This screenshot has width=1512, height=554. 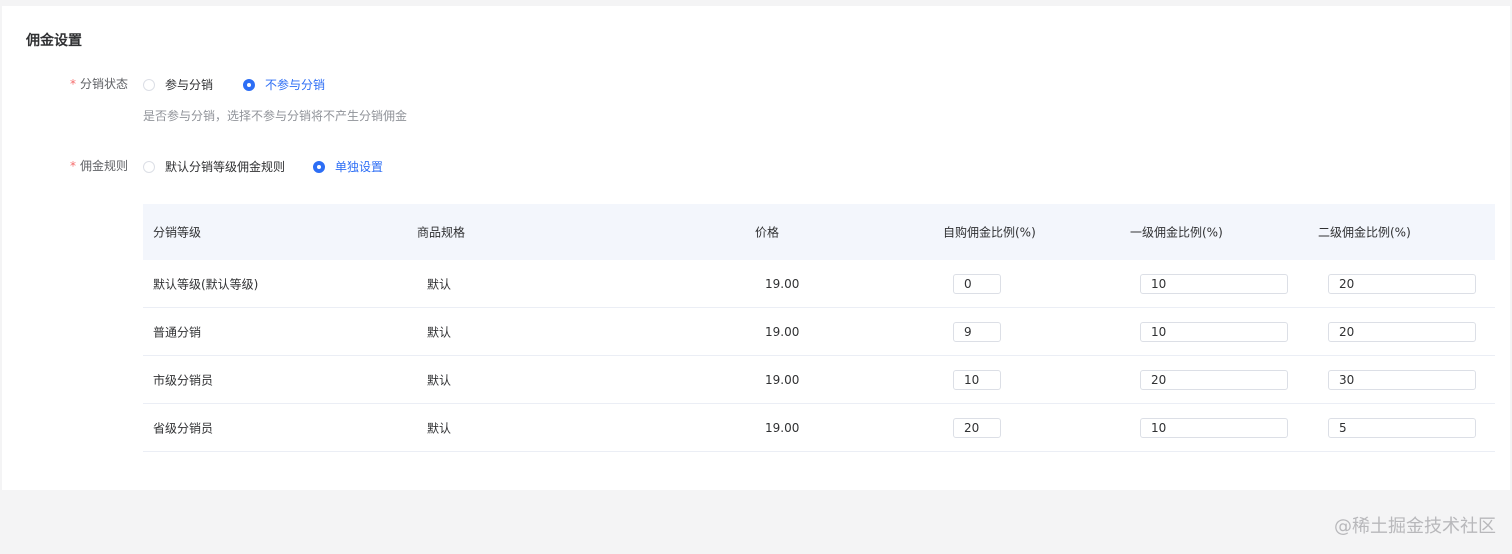 I want to click on self-commission-input: 0, so click(x=977, y=283).